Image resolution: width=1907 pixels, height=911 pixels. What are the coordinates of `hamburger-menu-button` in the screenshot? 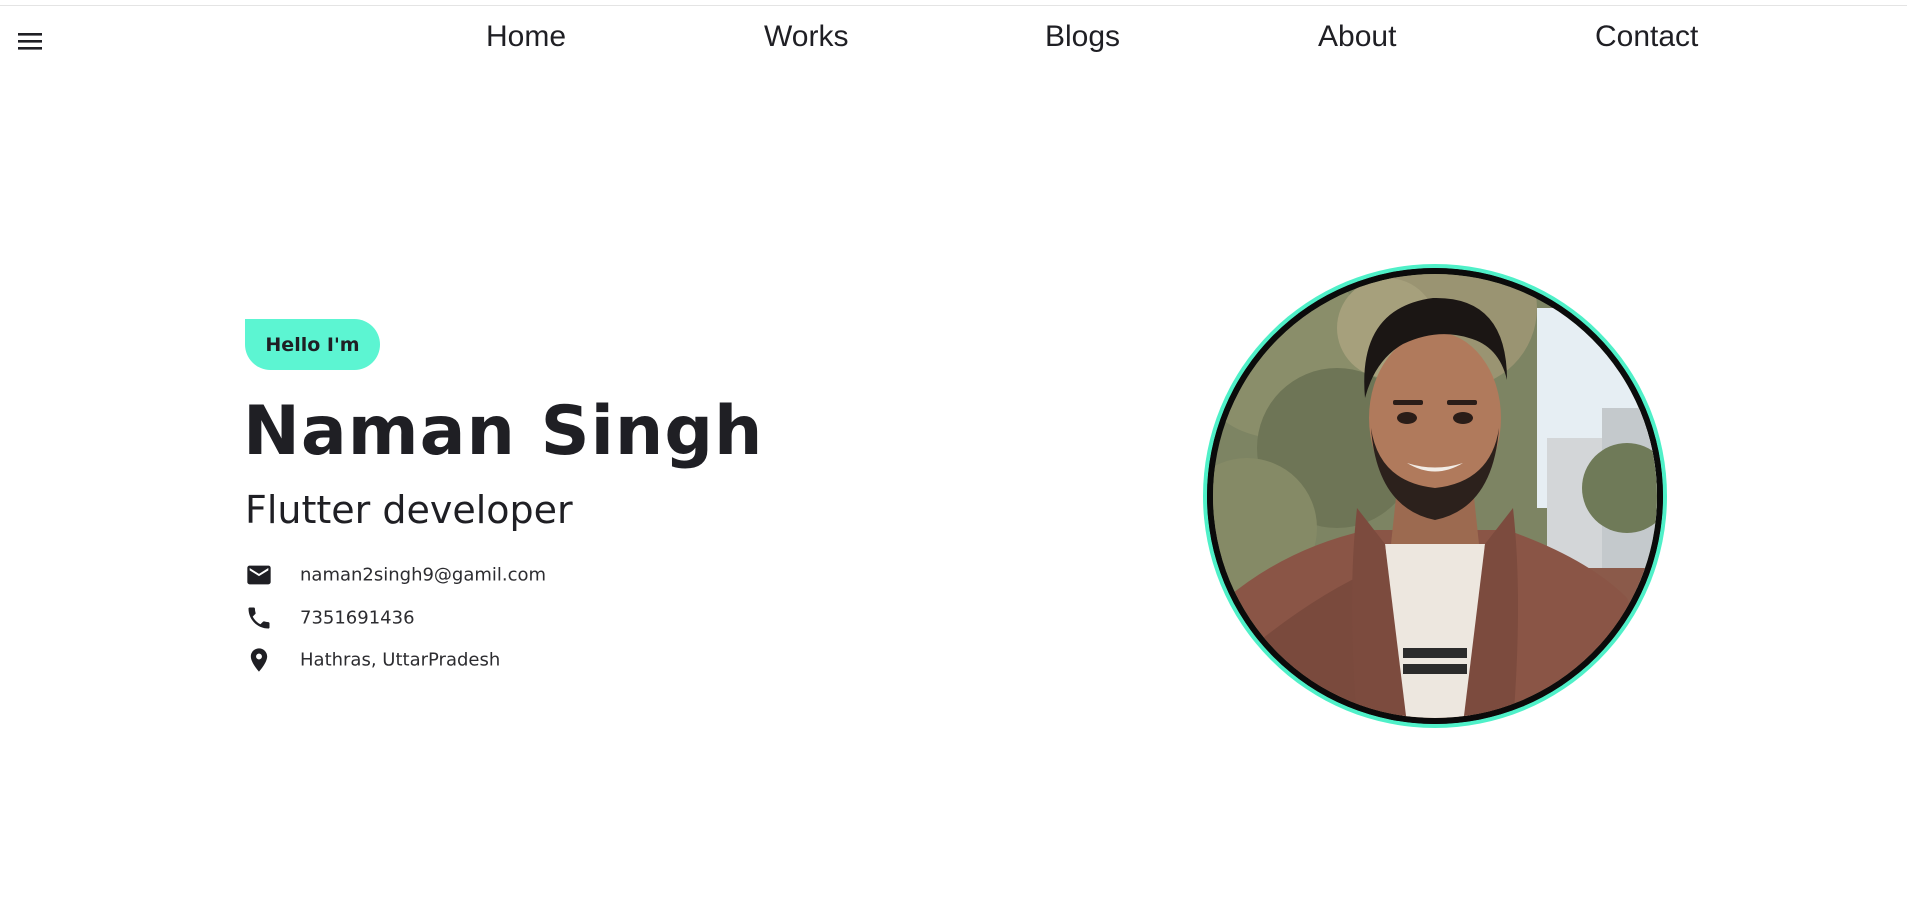 It's located at (31, 41).